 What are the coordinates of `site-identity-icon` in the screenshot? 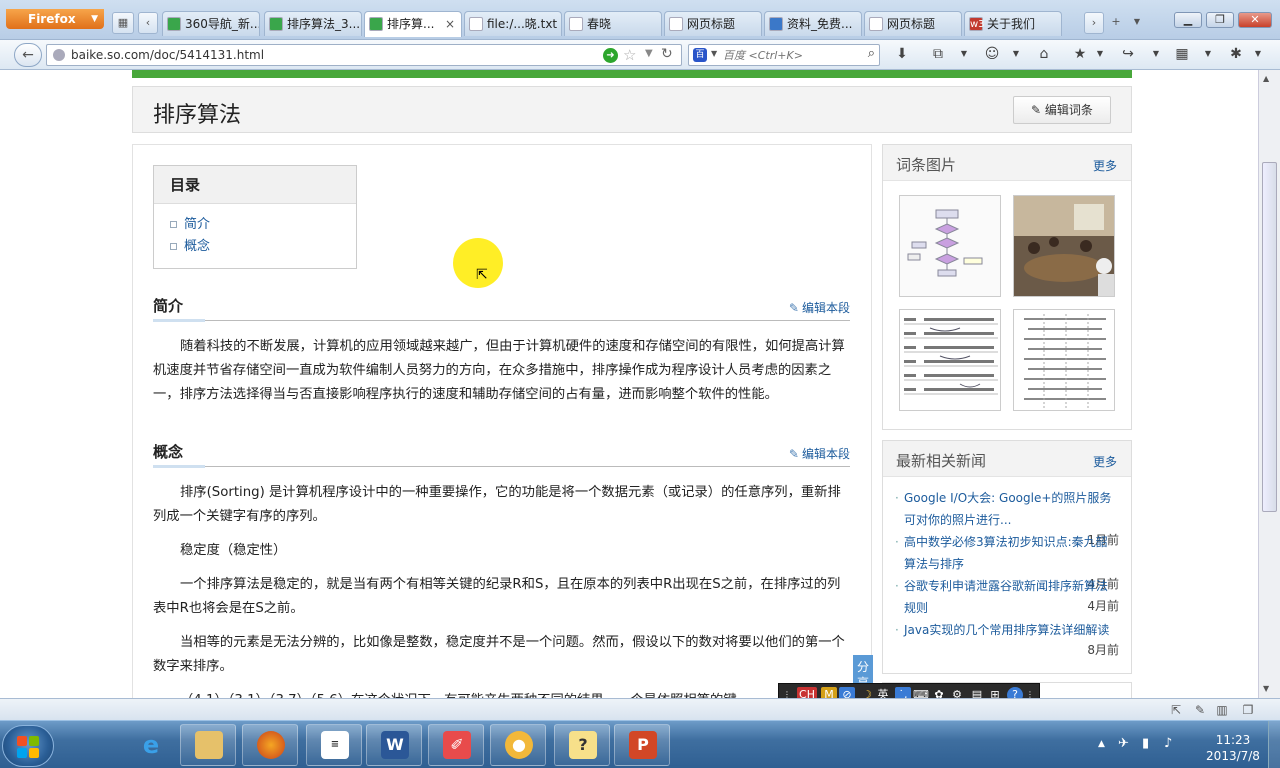 It's located at (59, 55).